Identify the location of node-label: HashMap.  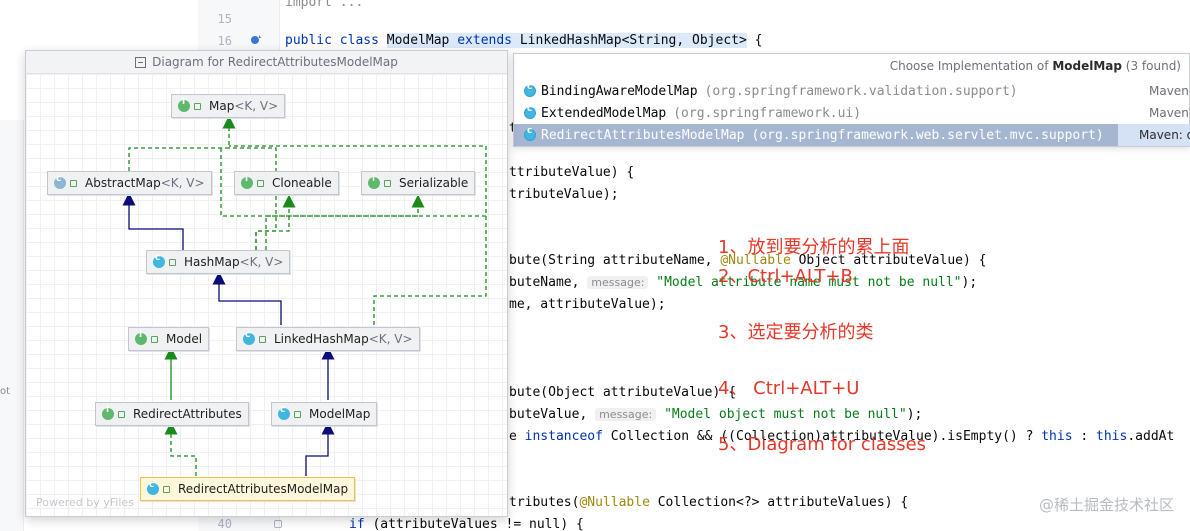
(212, 262).